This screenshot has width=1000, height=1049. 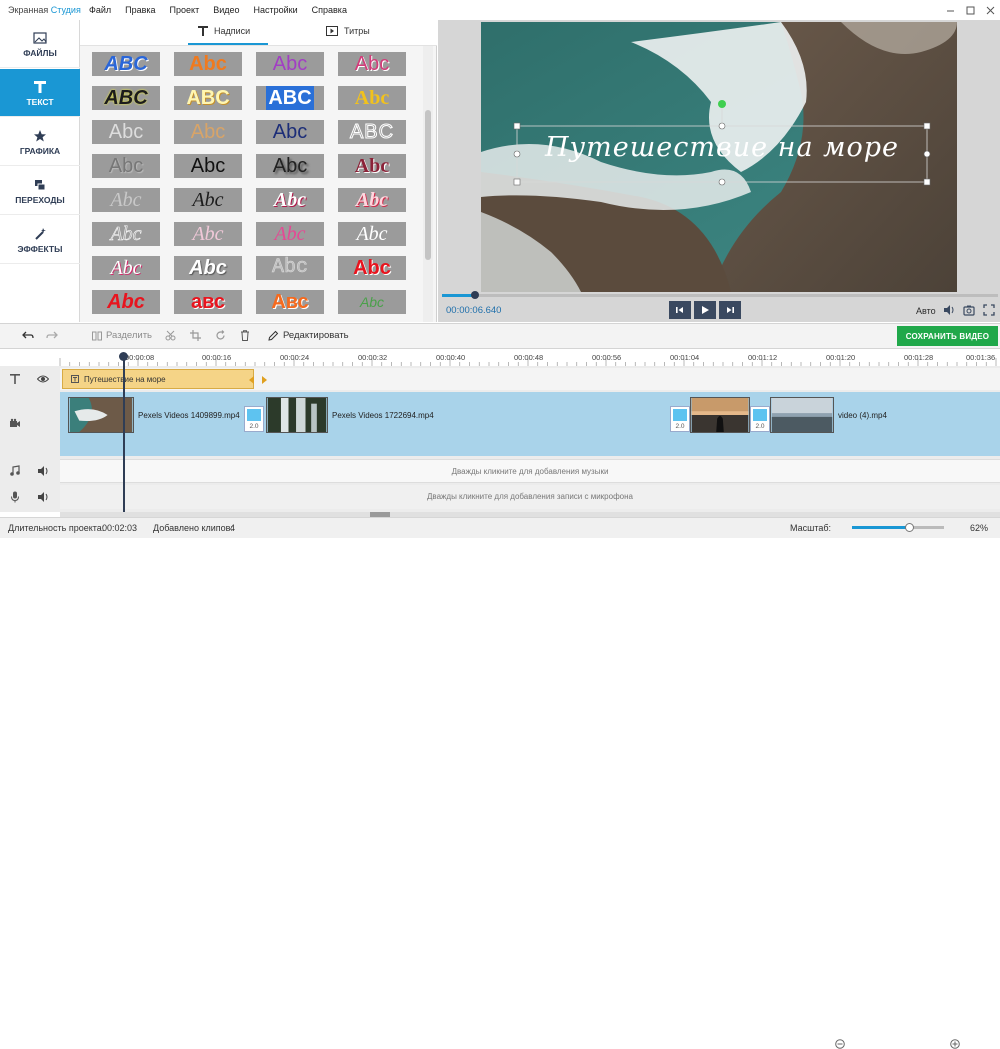 What do you see at coordinates (970, 10) in the screenshot?
I see `maximize-button` at bounding box center [970, 10].